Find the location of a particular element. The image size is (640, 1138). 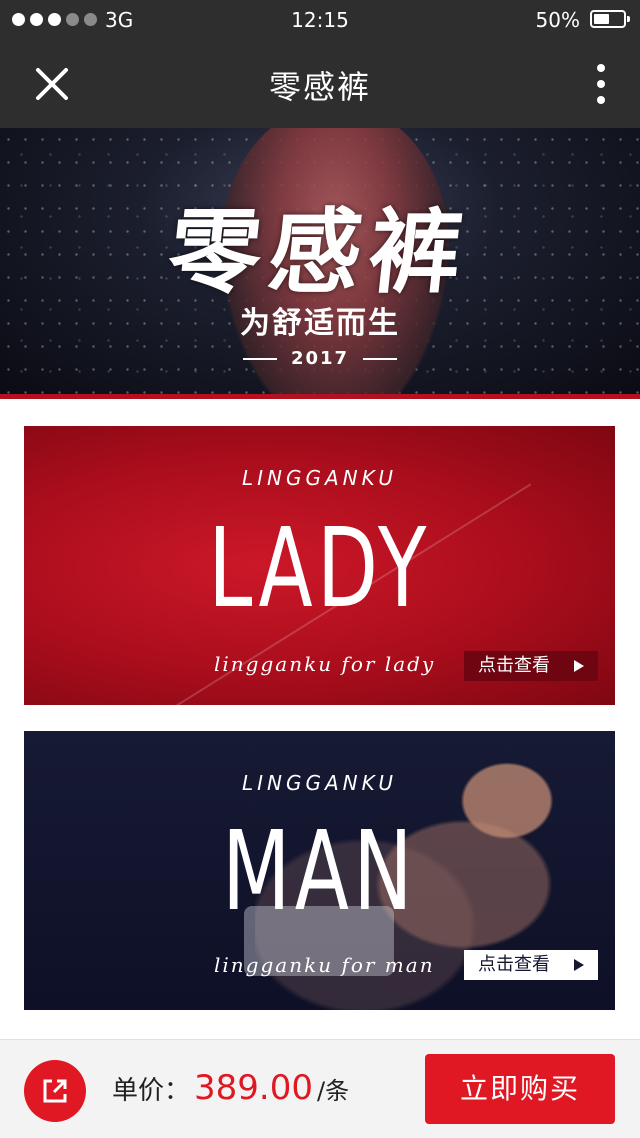

buy-now-button: 立即购买 is located at coordinates (520, 1089).